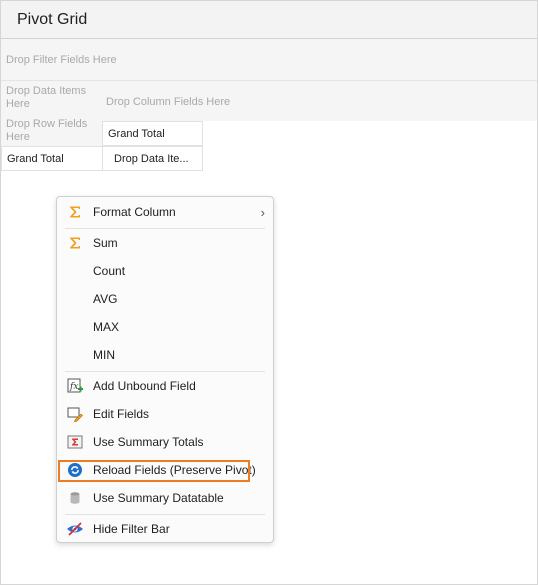 Image resolution: width=538 pixels, height=585 pixels. I want to click on edit-pencil-icon, so click(75, 414).